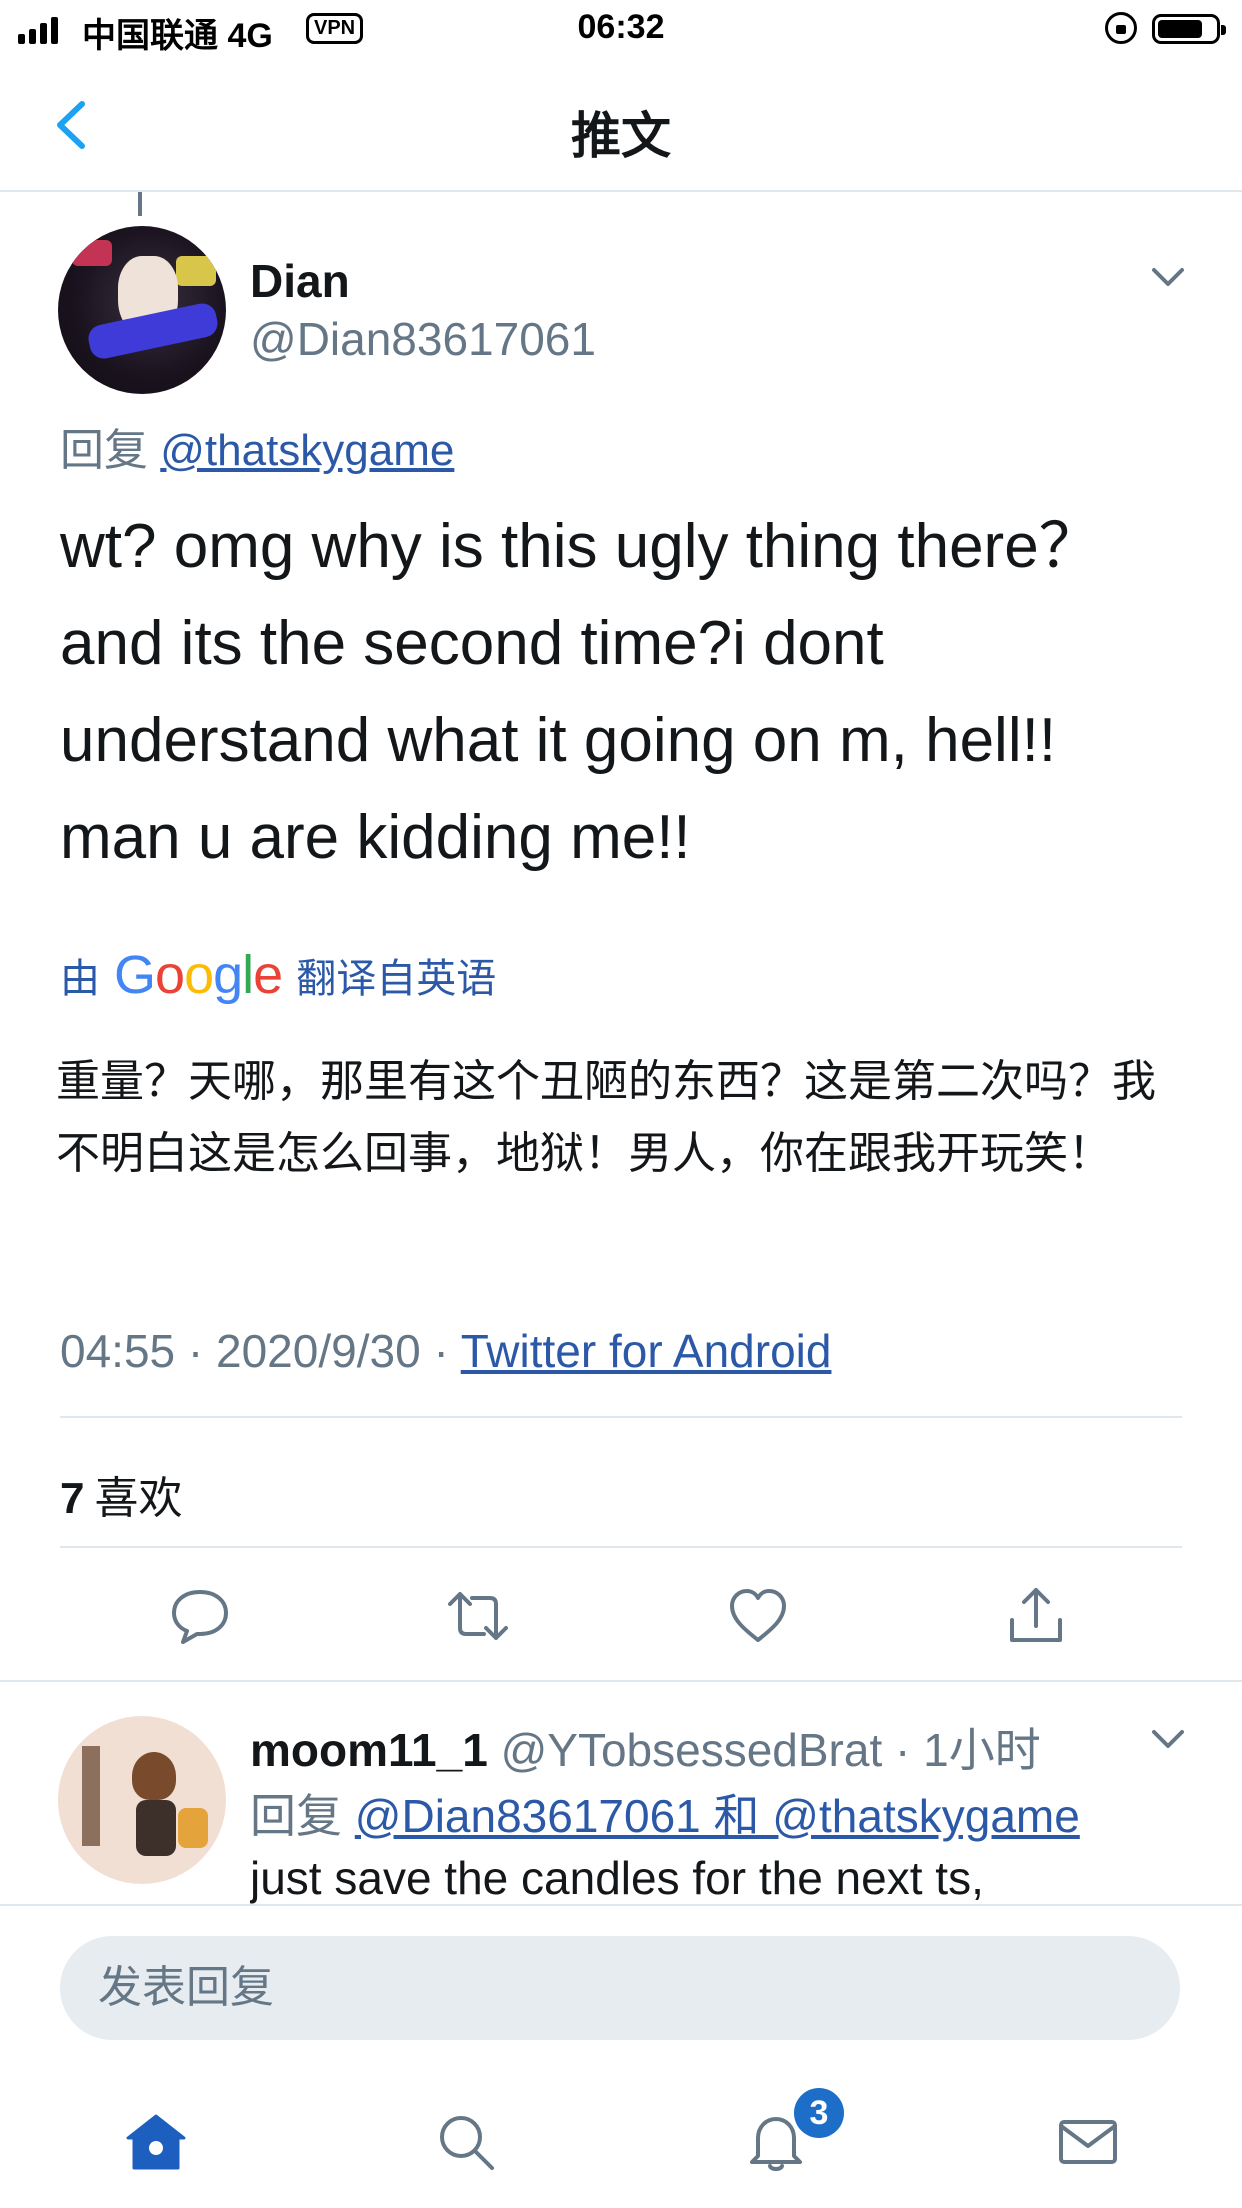  I want to click on reply-header: moom11_1 @YTobsessedBrat · 1小时, so click(645, 1747).